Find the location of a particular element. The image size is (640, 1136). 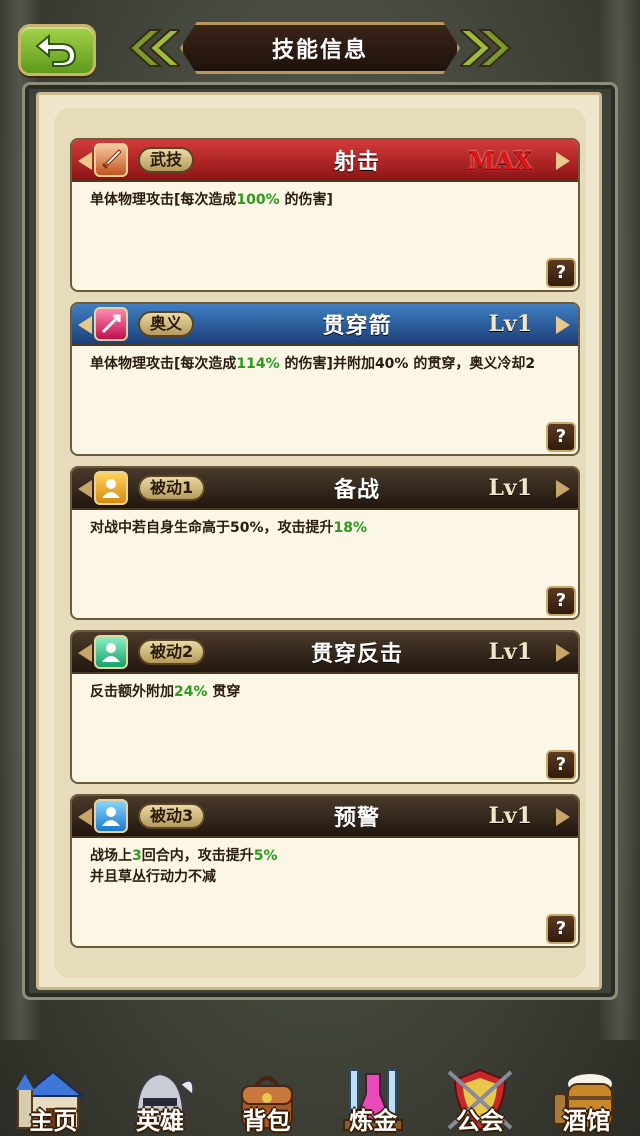

skill-type-badge: 武技 is located at coordinates (166, 160).